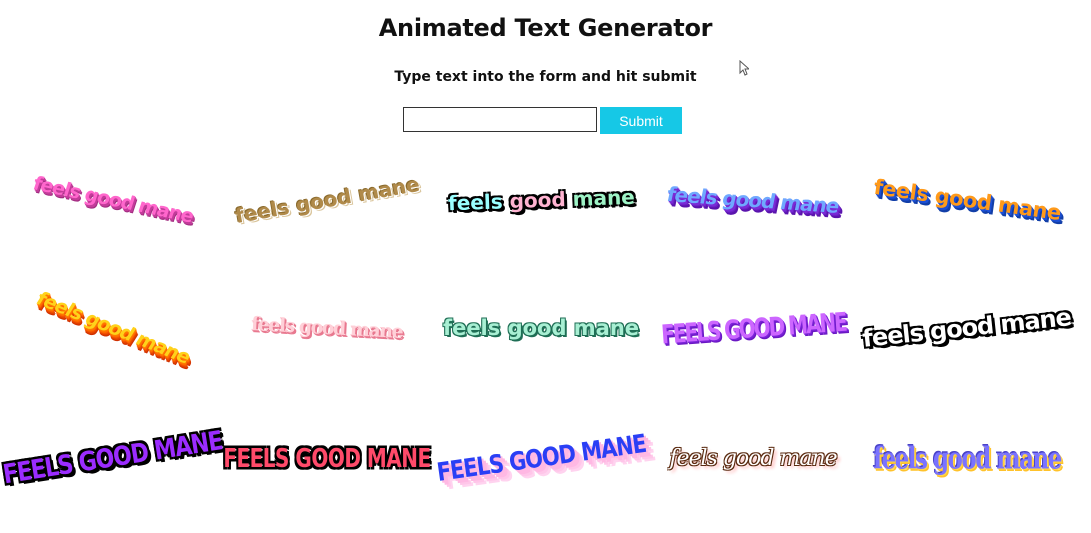  Describe the element at coordinates (545, 28) in the screenshot. I see `page-title: Animated Text Generator` at that location.